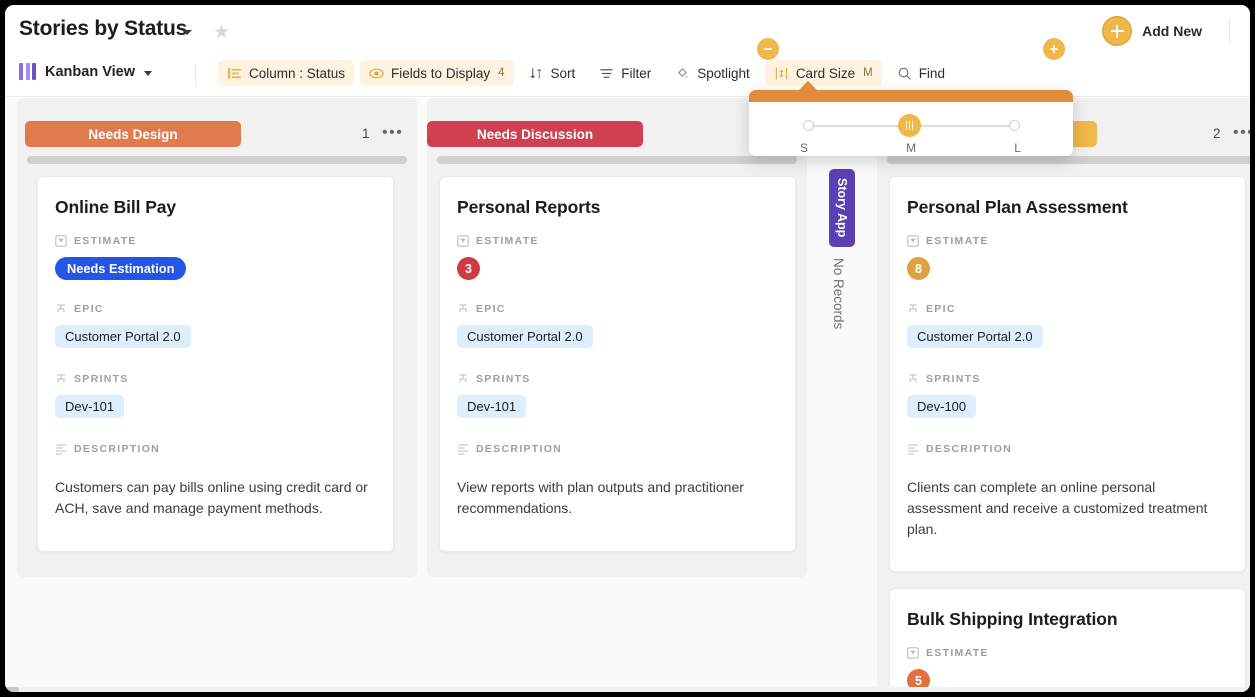  Describe the element at coordinates (535, 73) in the screenshot. I see `sort-icon` at that location.